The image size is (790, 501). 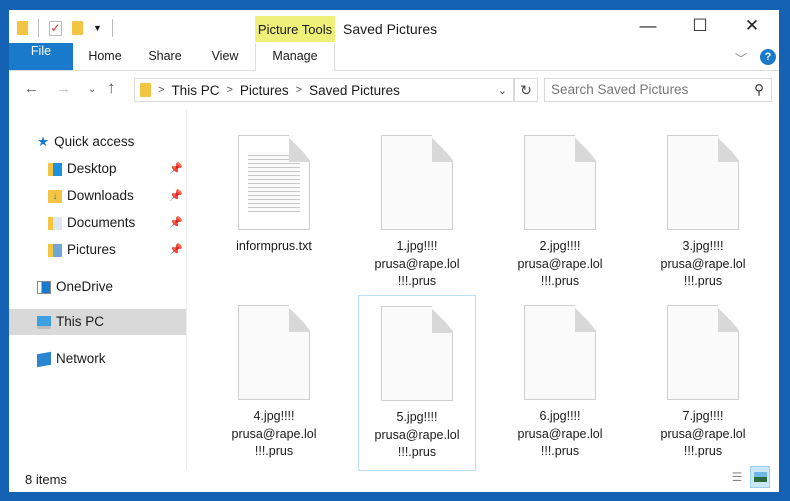 I want to click on window-title: Saved Pictures, so click(x=390, y=29).